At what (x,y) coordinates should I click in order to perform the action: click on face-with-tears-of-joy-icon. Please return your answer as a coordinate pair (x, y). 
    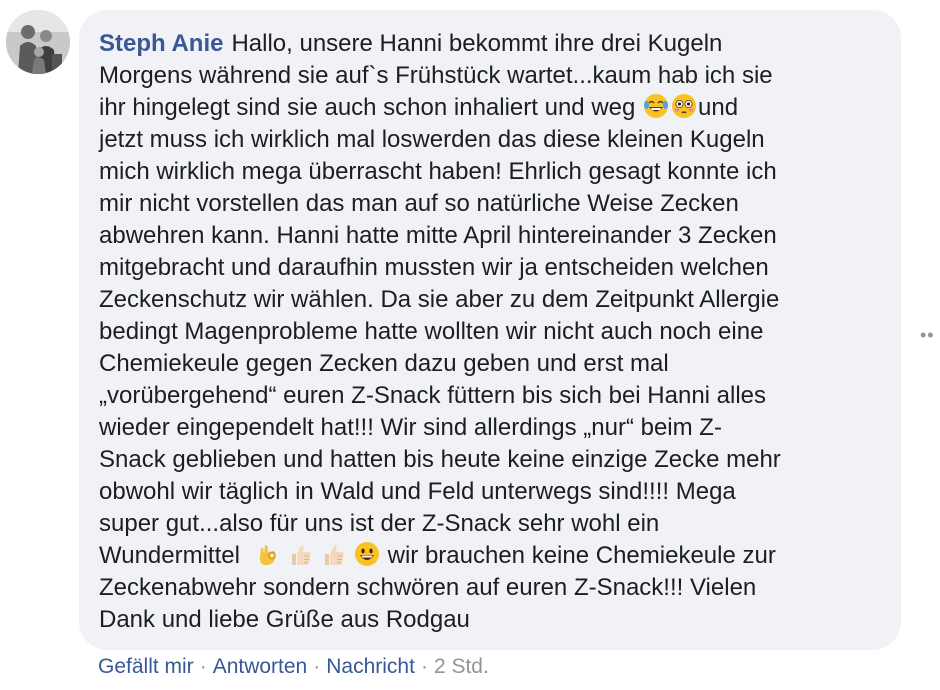
    Looking at the image, I should click on (656, 106).